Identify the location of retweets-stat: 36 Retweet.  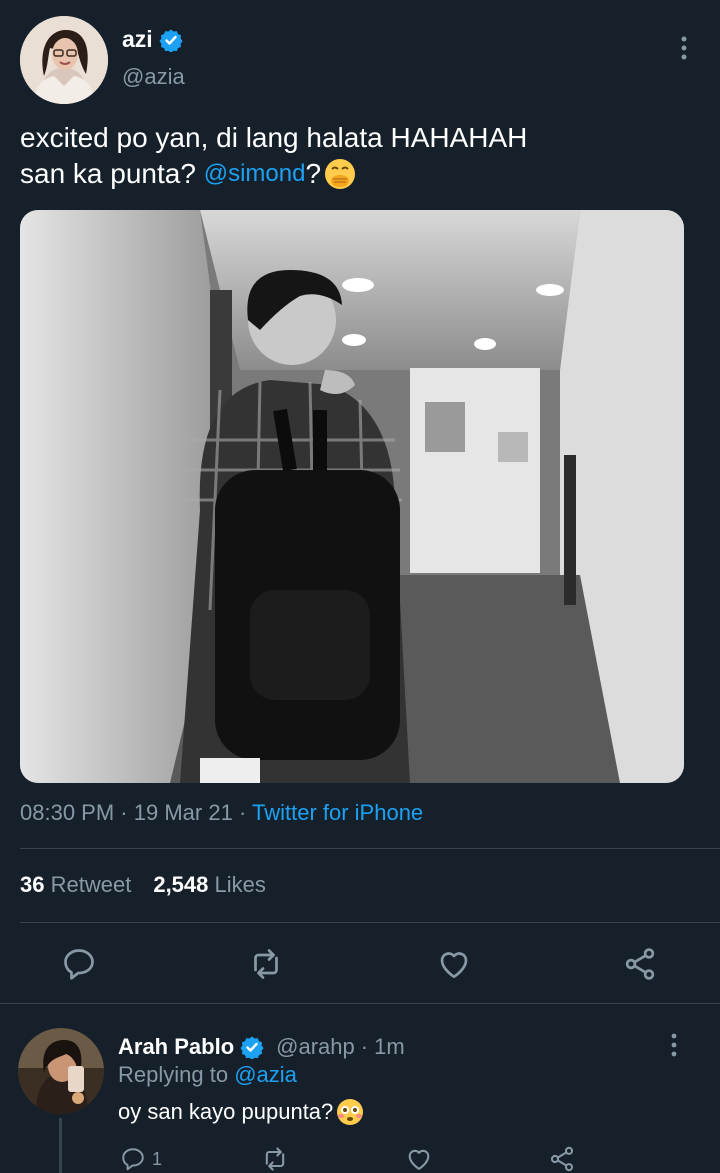
(75, 885).